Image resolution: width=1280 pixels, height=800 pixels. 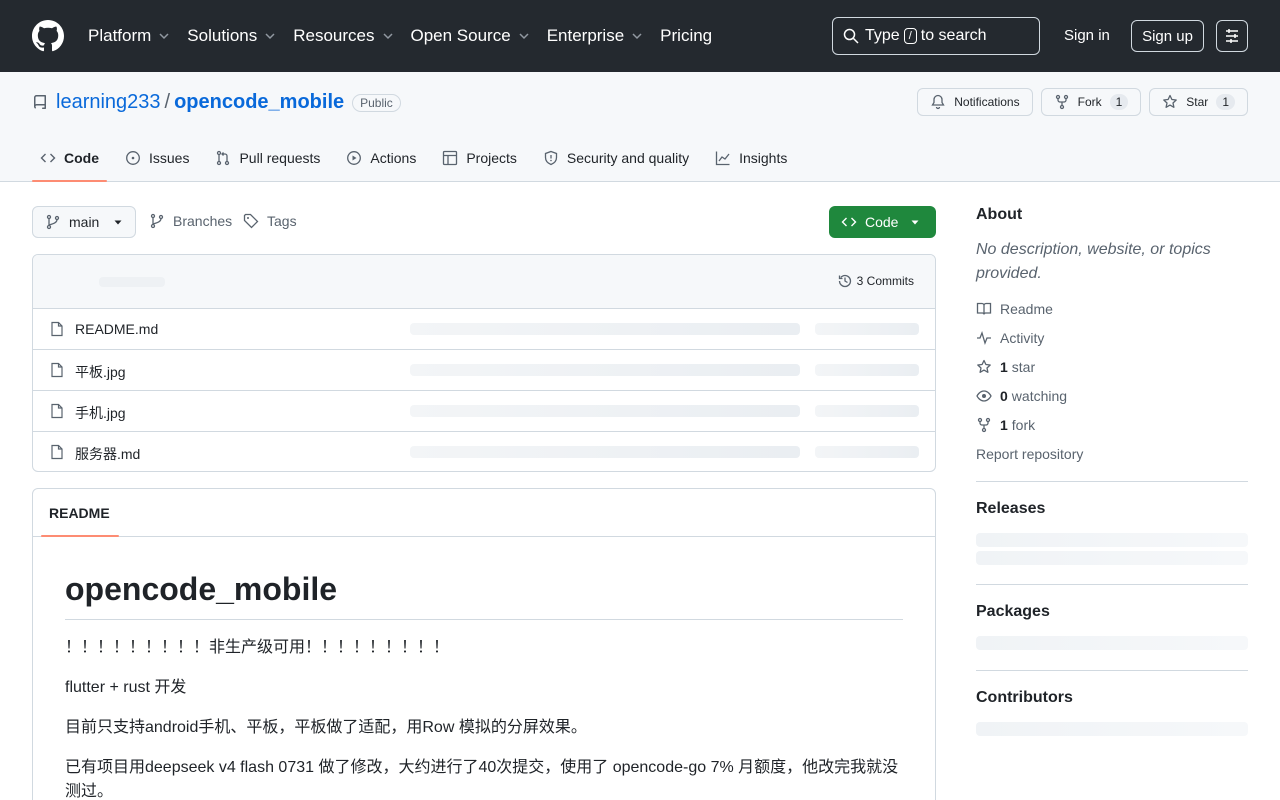 What do you see at coordinates (1023, 424) in the screenshot?
I see `forks-label: fork` at bounding box center [1023, 424].